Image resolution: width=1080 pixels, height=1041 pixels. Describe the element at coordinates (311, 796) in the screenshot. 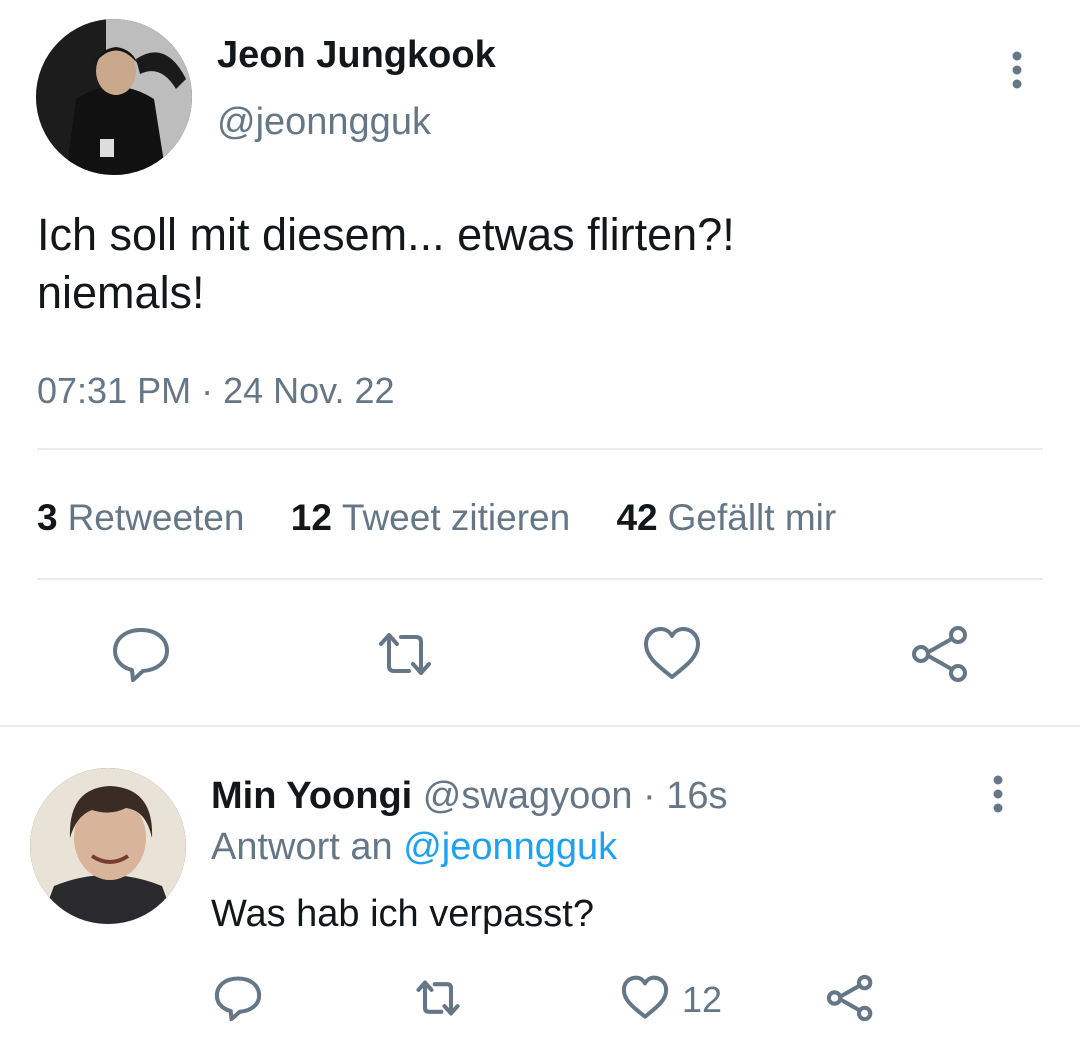

I see `reply-author-name: Min Yoongi` at that location.